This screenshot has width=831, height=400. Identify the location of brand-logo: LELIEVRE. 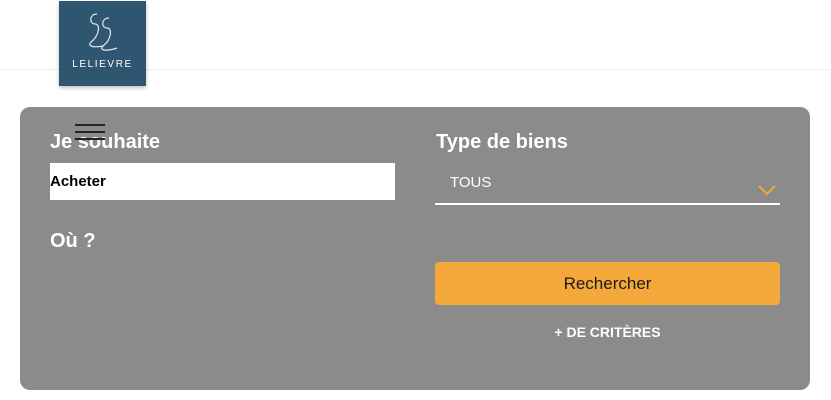
(102, 43).